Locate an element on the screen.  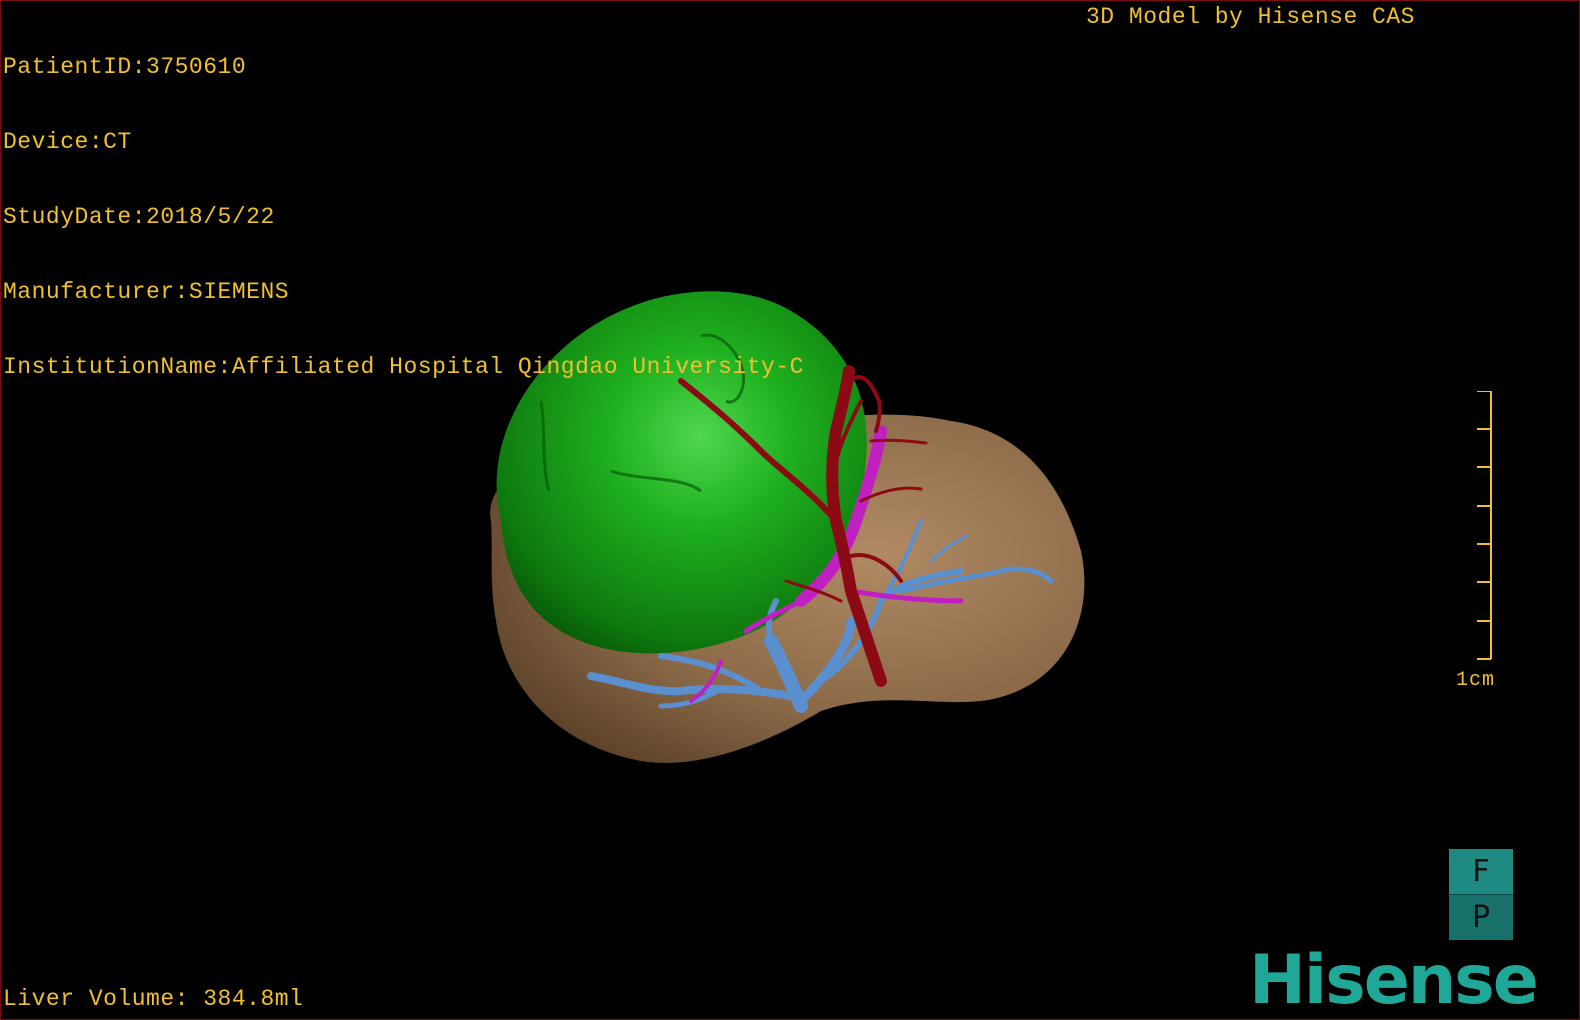
orientation-face-top: F is located at coordinates (1481, 872).